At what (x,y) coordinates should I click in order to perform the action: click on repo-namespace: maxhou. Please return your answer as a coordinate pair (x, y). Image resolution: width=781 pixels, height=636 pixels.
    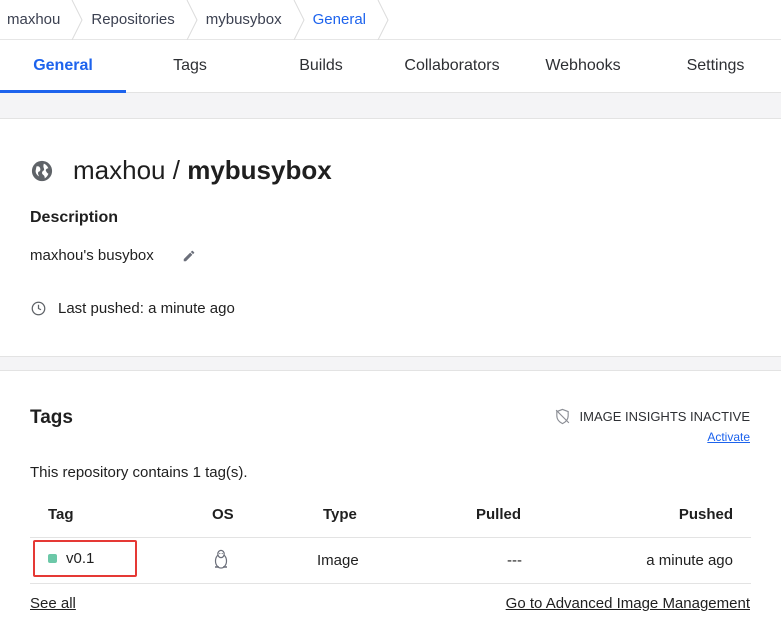
    Looking at the image, I should click on (119, 170).